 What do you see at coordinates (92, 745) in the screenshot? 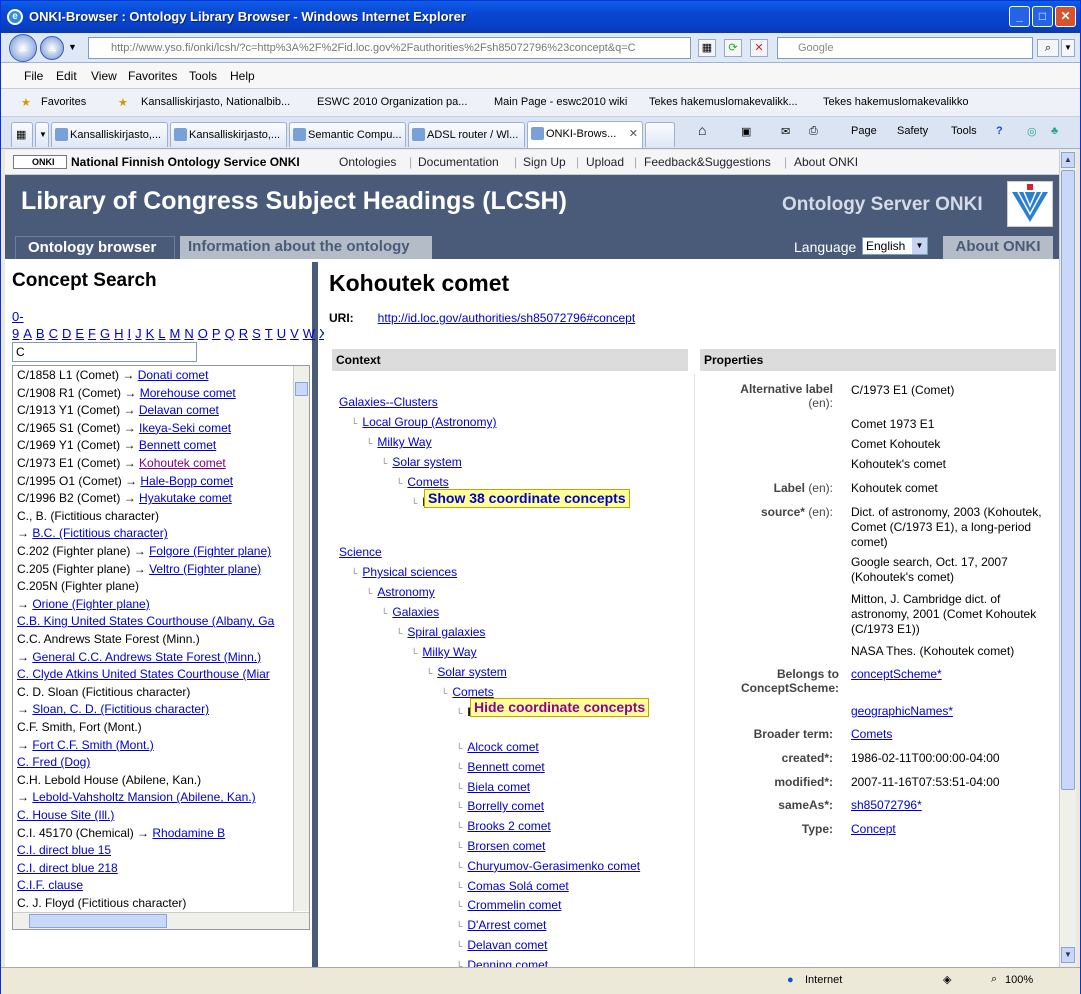
I see `result-link: Fort C.F. Smith (Mont.)` at bounding box center [92, 745].